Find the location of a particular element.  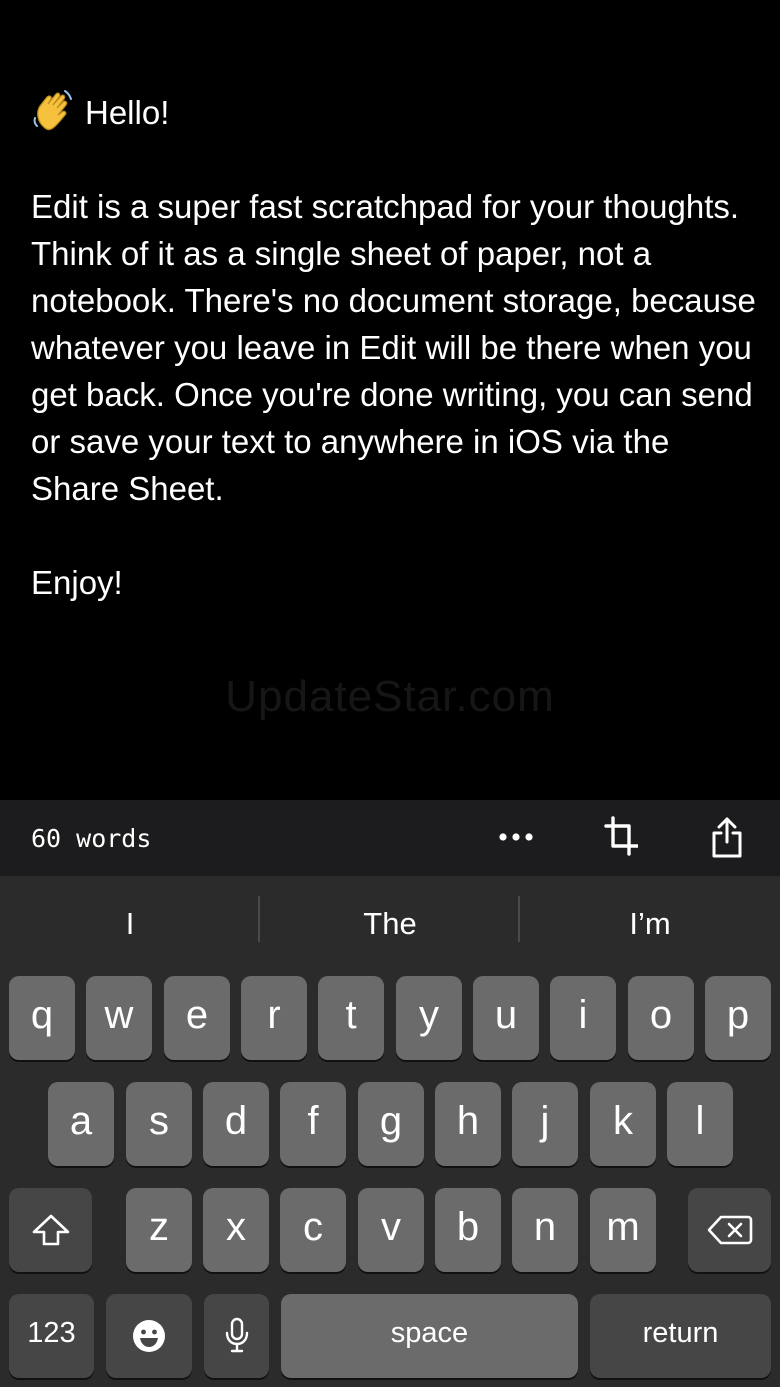

microphone-icon is located at coordinates (236, 1335).